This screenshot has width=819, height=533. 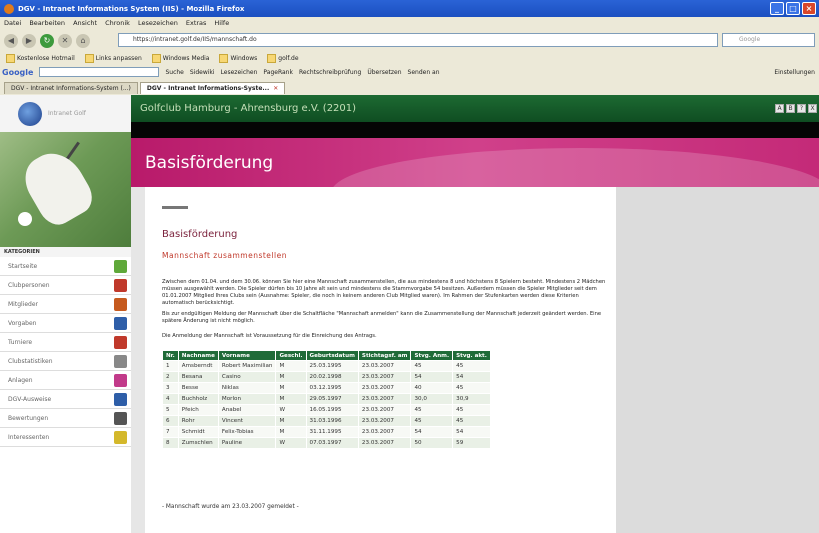 What do you see at coordinates (291, 355) in the screenshot?
I see `column-header: Geschl.` at bounding box center [291, 355].